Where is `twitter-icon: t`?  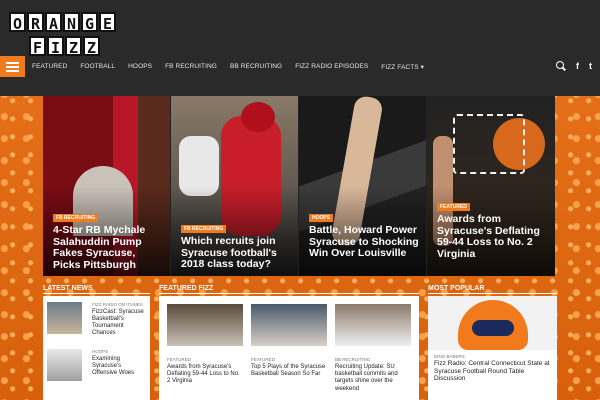 twitter-icon: t is located at coordinates (590, 66).